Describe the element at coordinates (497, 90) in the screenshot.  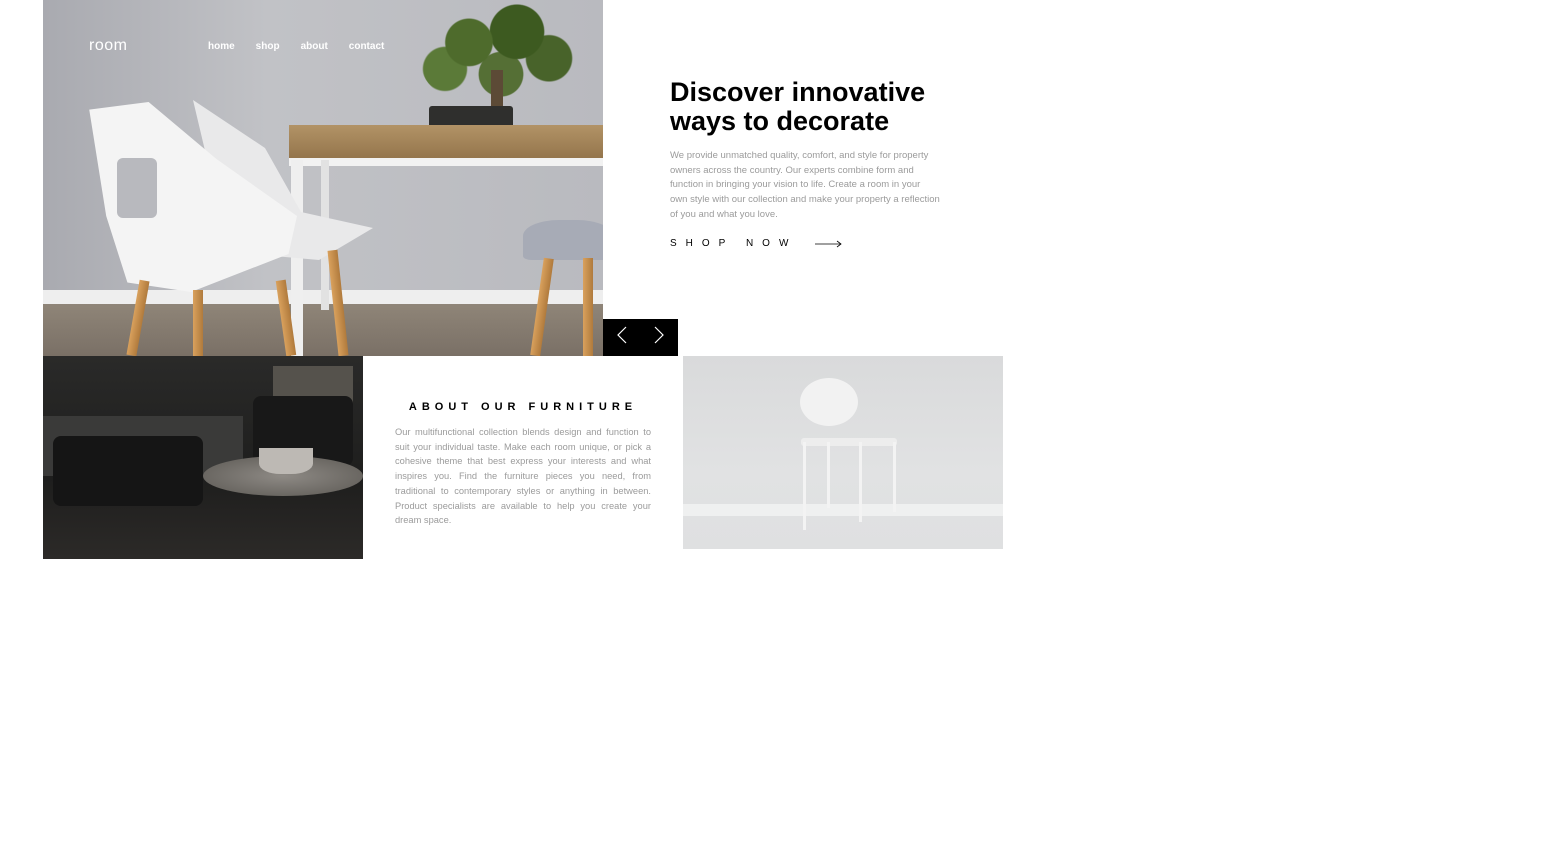
I see `bonsai-trunk` at that location.